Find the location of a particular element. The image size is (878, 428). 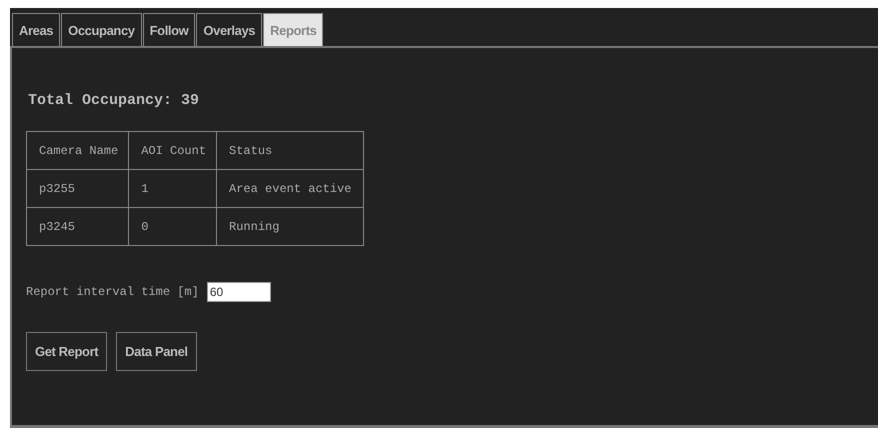

column-header: AOI Count is located at coordinates (172, 151).